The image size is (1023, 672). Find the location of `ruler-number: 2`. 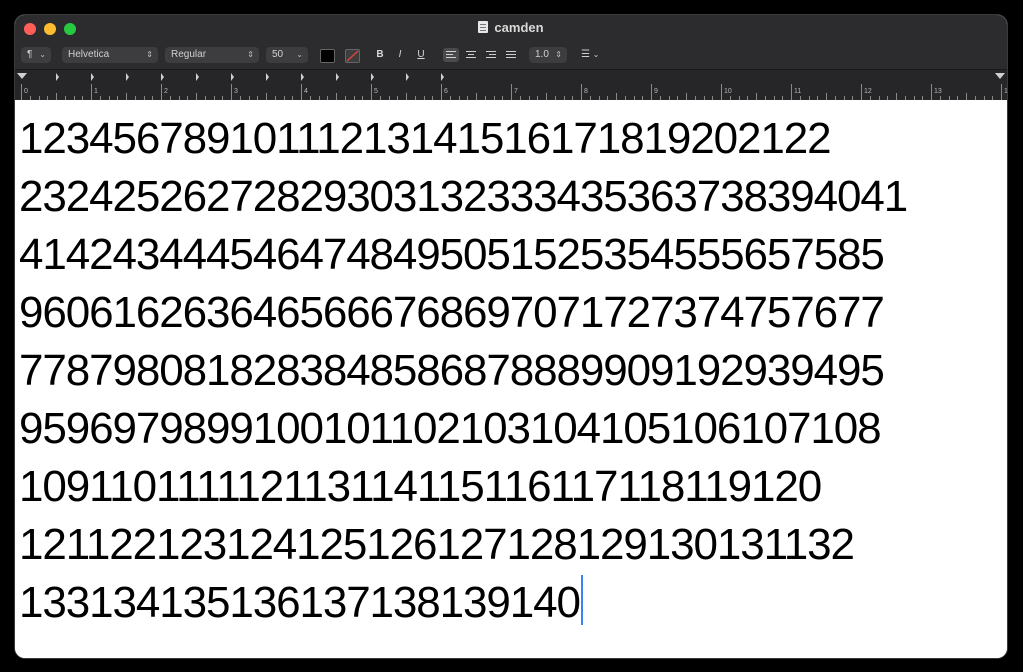

ruler-number: 2 is located at coordinates (166, 91).